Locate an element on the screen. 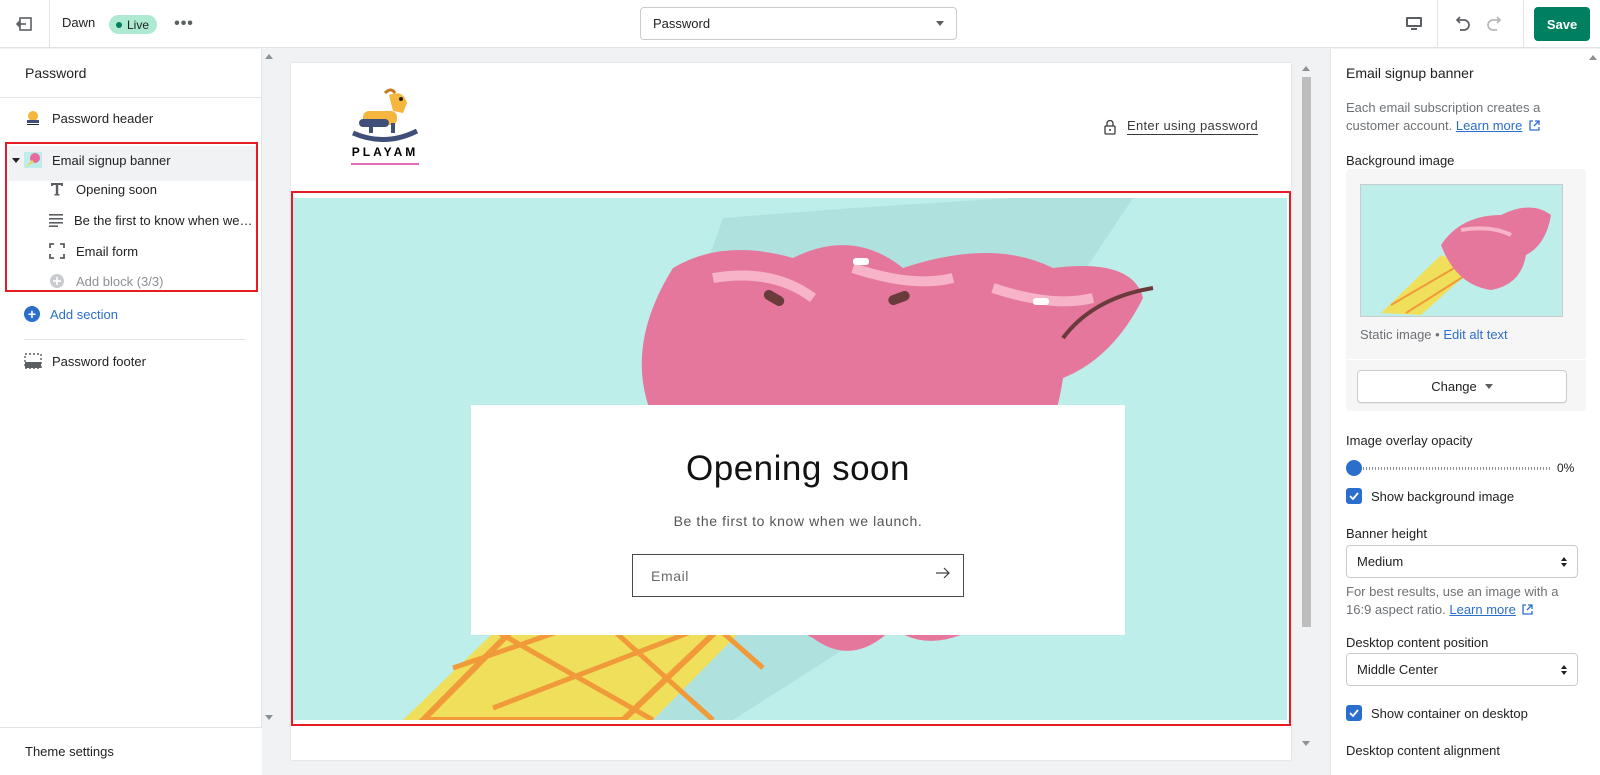 This screenshot has height=775, width=1600. desktop-preview-button is located at coordinates (1414, 24).